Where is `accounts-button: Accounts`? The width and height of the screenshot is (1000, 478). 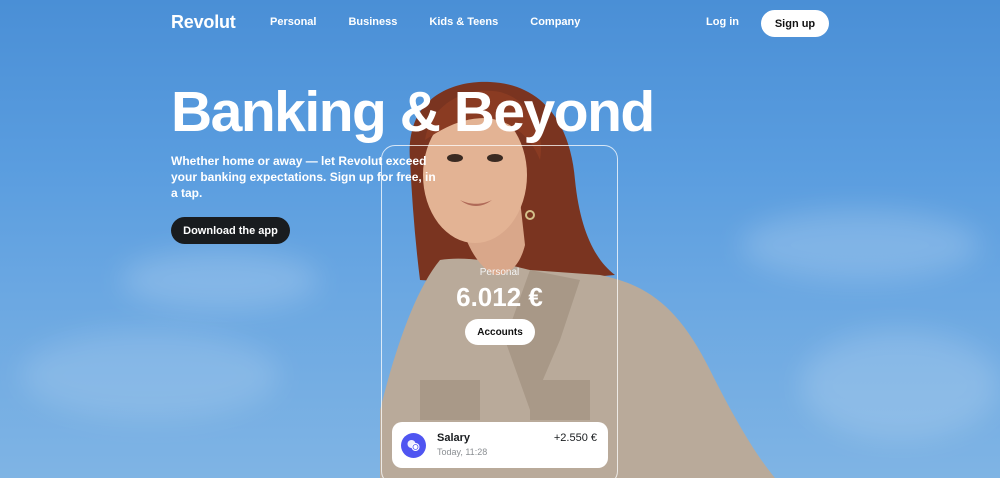 accounts-button: Accounts is located at coordinates (500, 332).